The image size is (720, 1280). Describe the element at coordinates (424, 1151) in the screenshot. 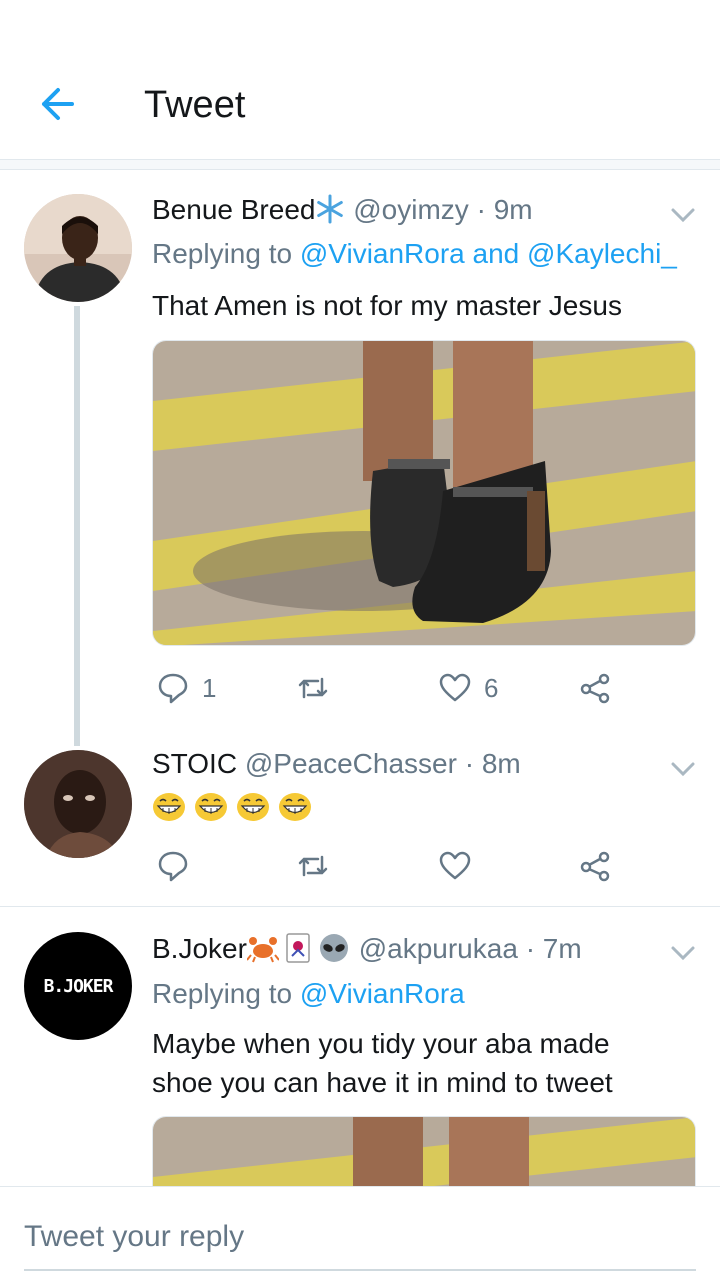

I see `tweet-photo` at that location.